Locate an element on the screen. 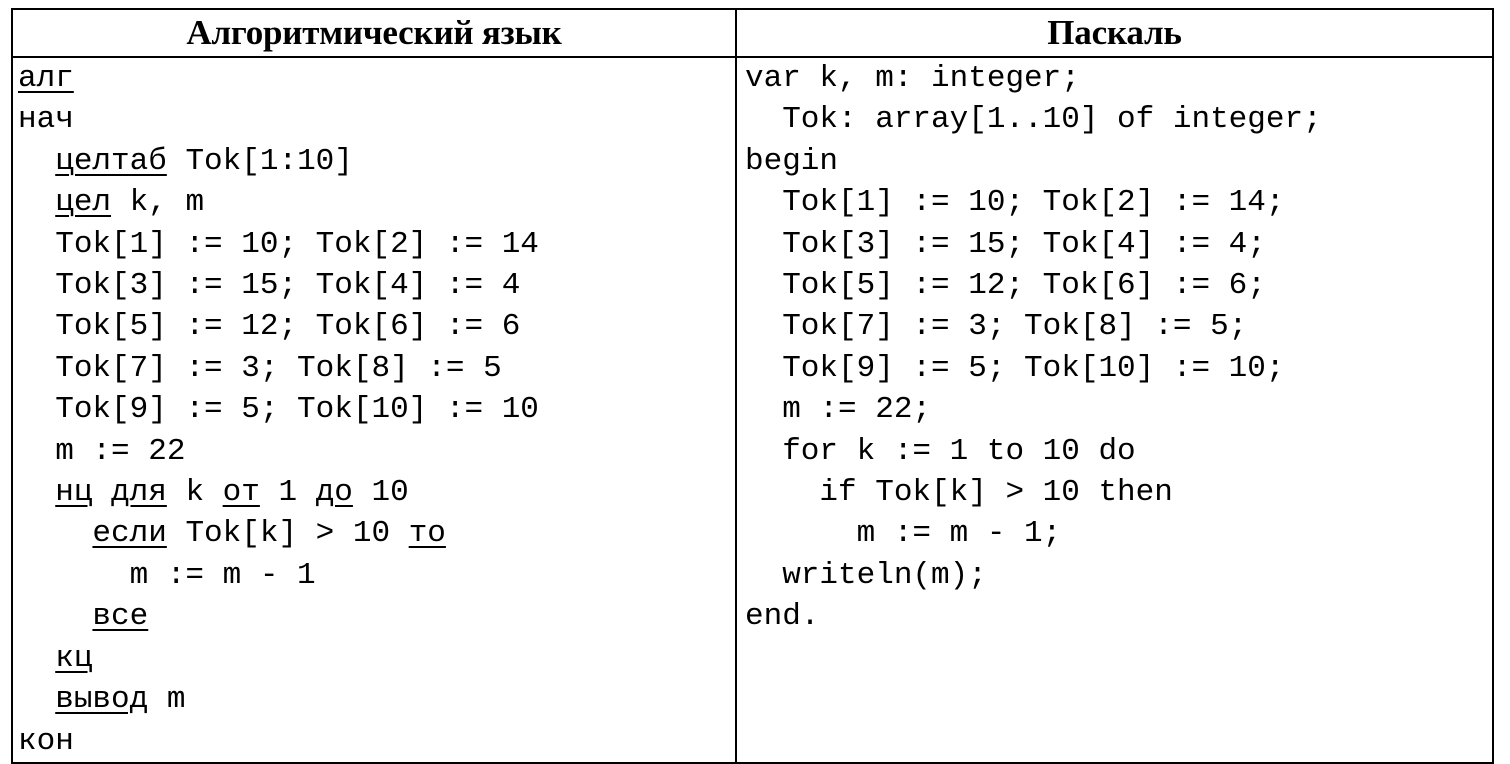 Image resolution: width=1510 pixels, height=764 pixels. code-line: кц is located at coordinates (376, 658).